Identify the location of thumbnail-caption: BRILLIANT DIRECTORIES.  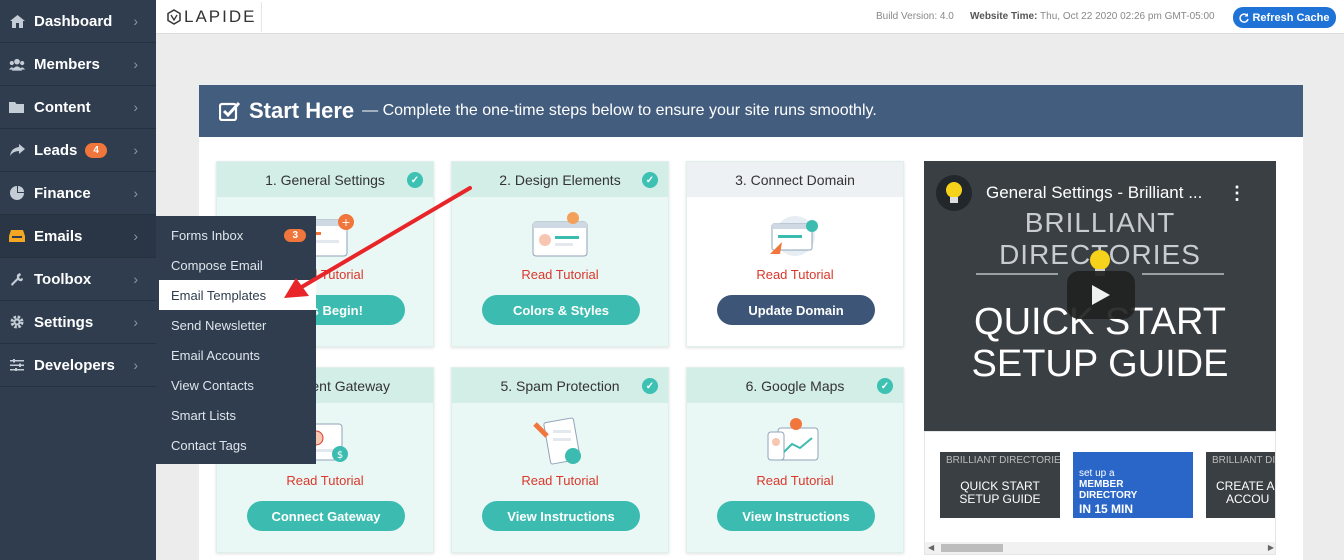
(1003, 460).